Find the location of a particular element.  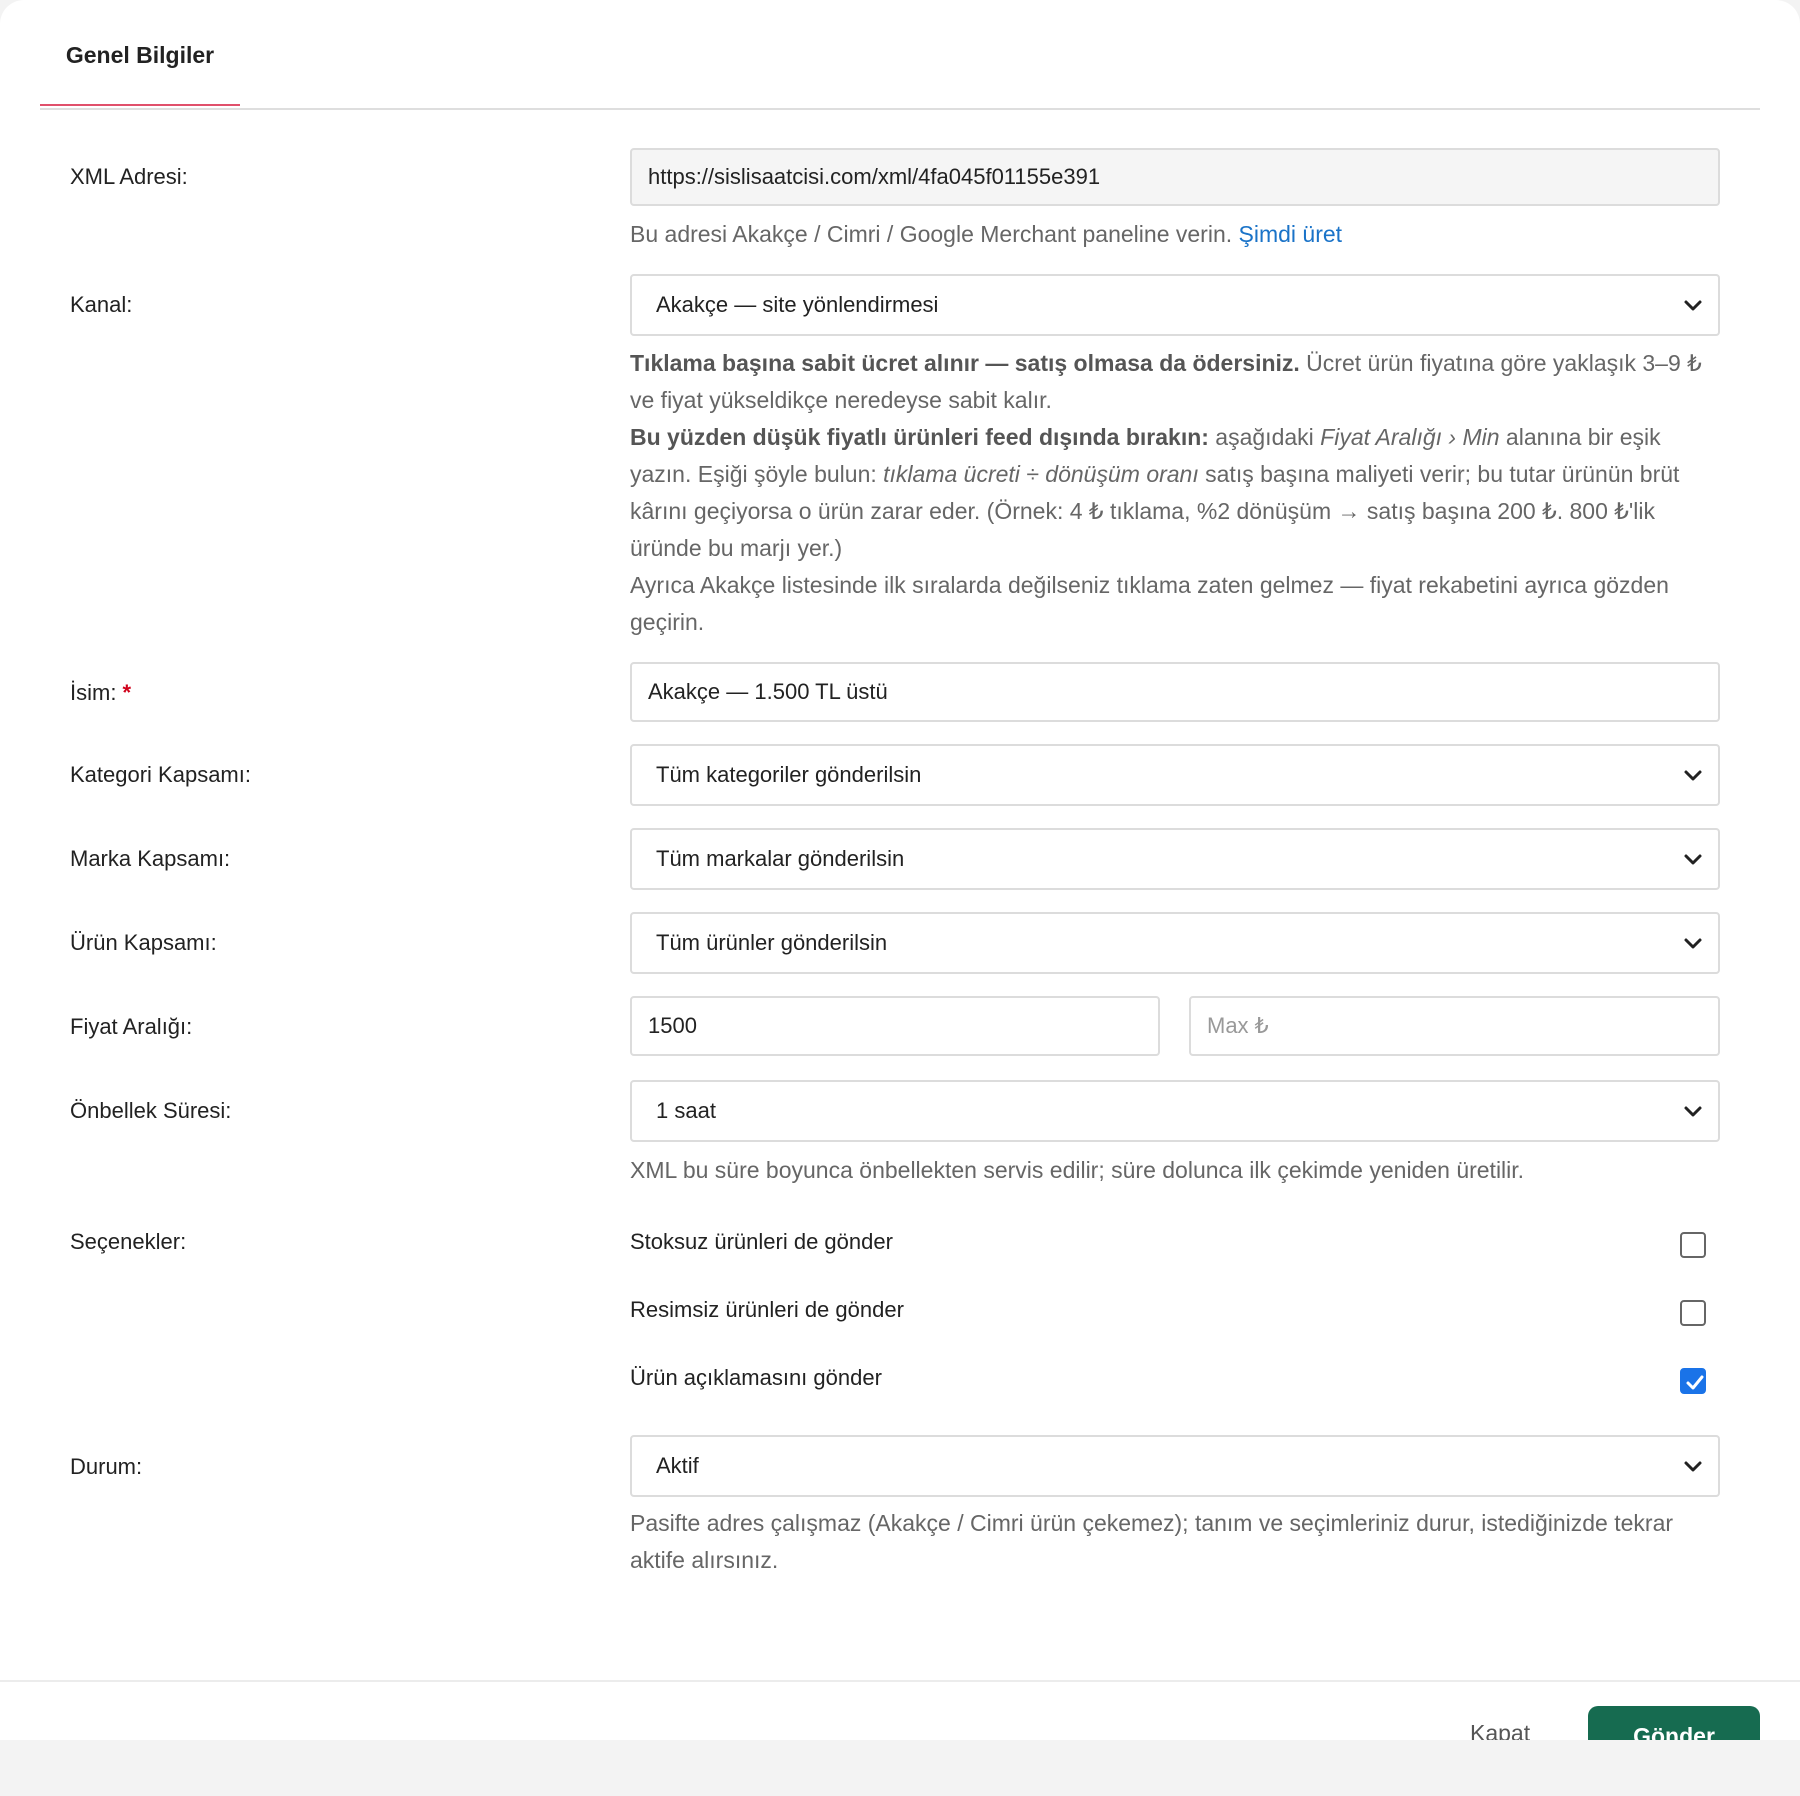

option-description-label: Ürün açıklamasını gönder is located at coordinates (756, 1377).